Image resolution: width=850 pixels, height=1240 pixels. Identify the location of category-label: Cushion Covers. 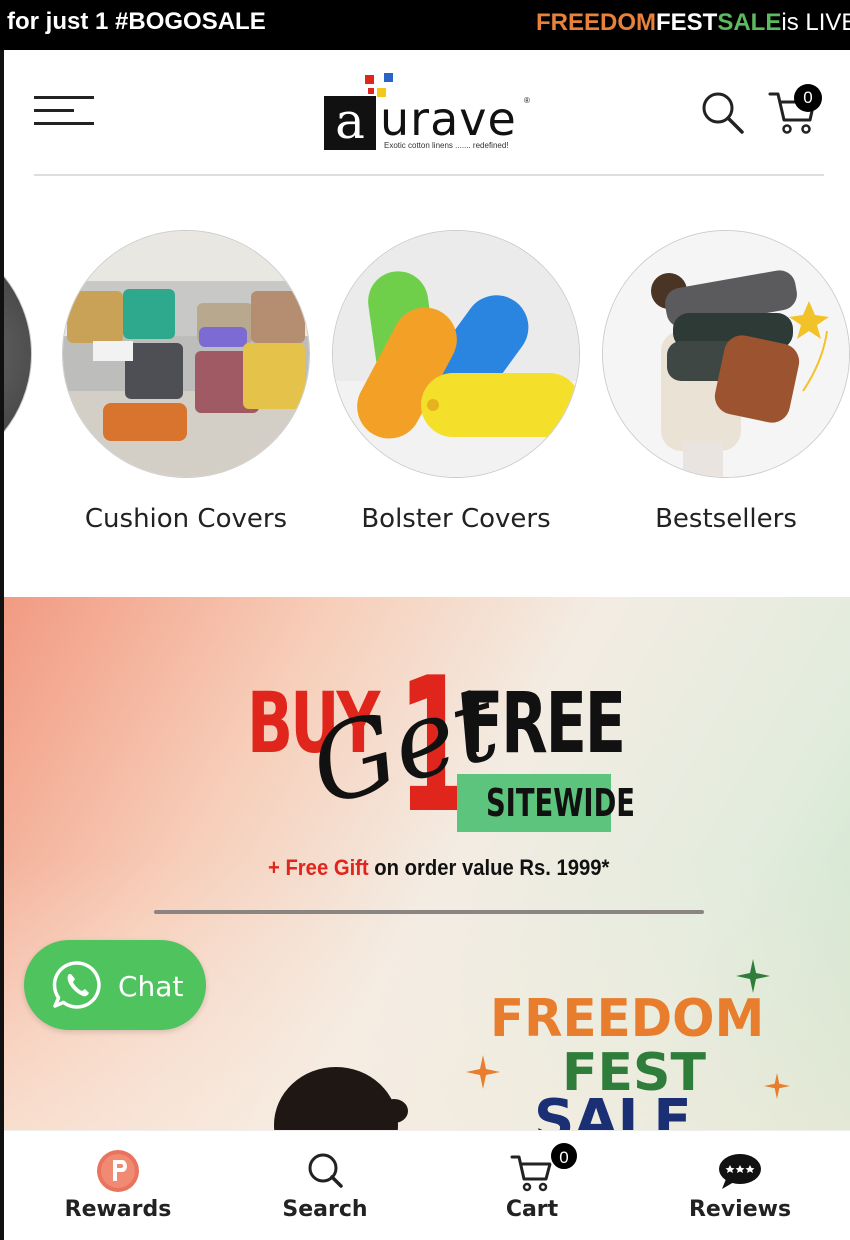
(186, 519).